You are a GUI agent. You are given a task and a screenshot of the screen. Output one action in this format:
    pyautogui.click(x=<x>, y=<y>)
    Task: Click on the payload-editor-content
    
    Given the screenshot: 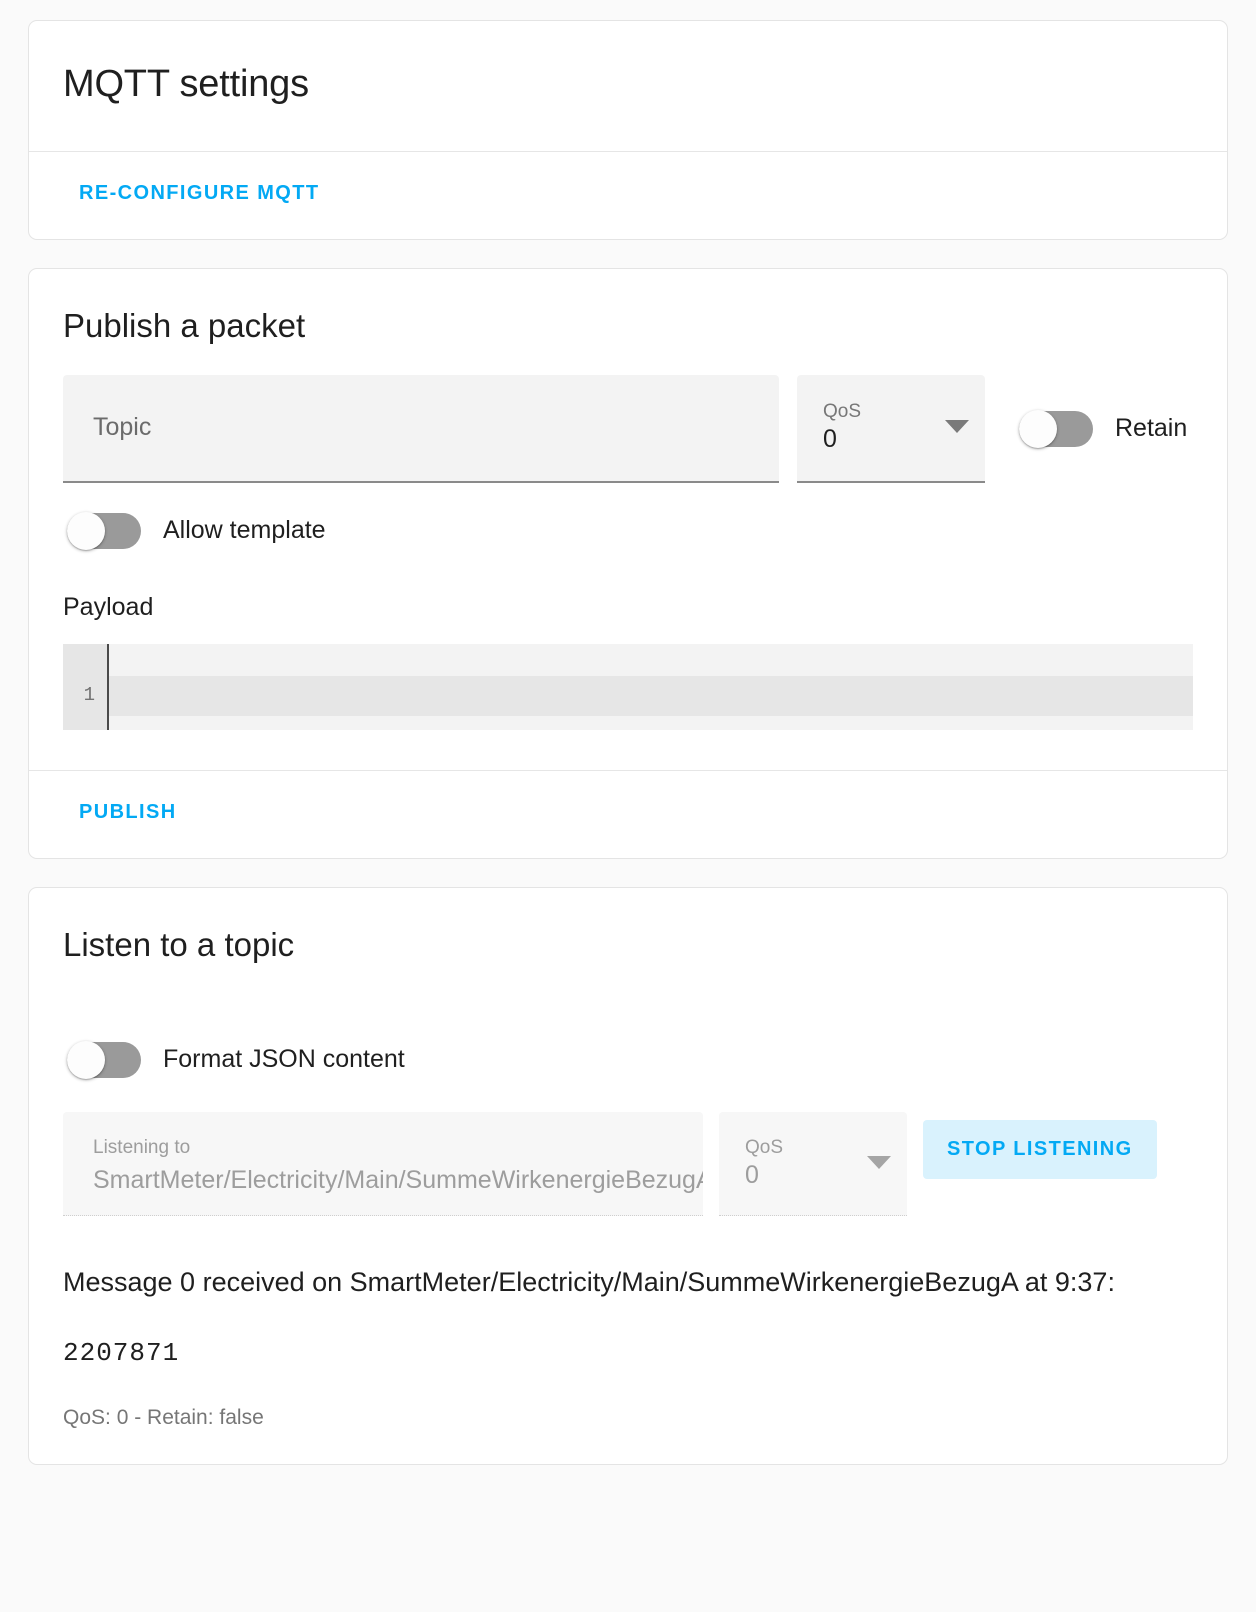 What is the action you would take?
    pyautogui.click(x=650, y=686)
    